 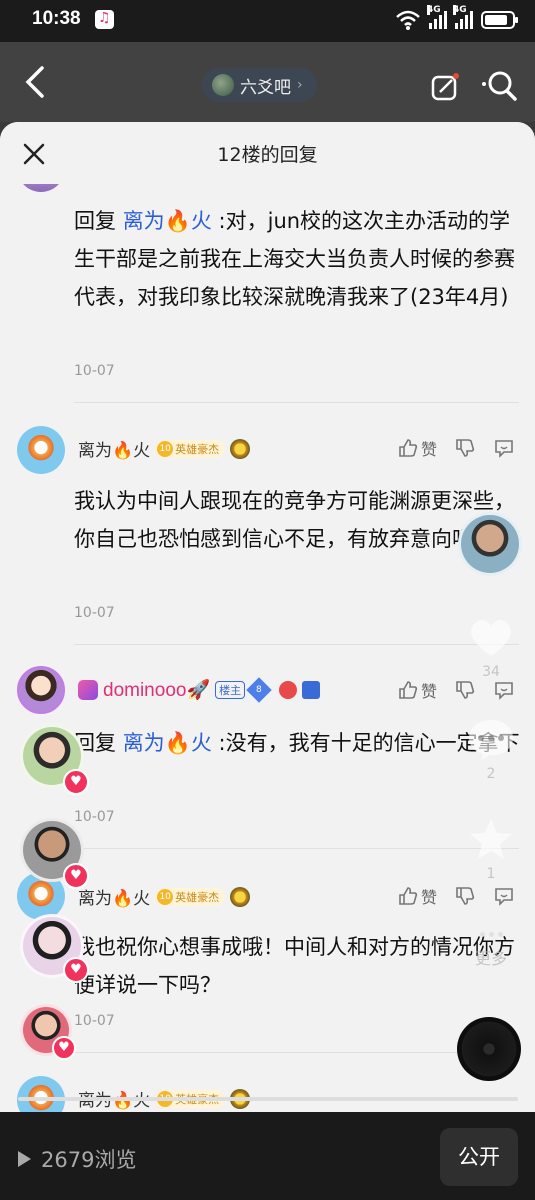 I want to click on sheet-title: 12楼的回复, so click(x=267, y=155).